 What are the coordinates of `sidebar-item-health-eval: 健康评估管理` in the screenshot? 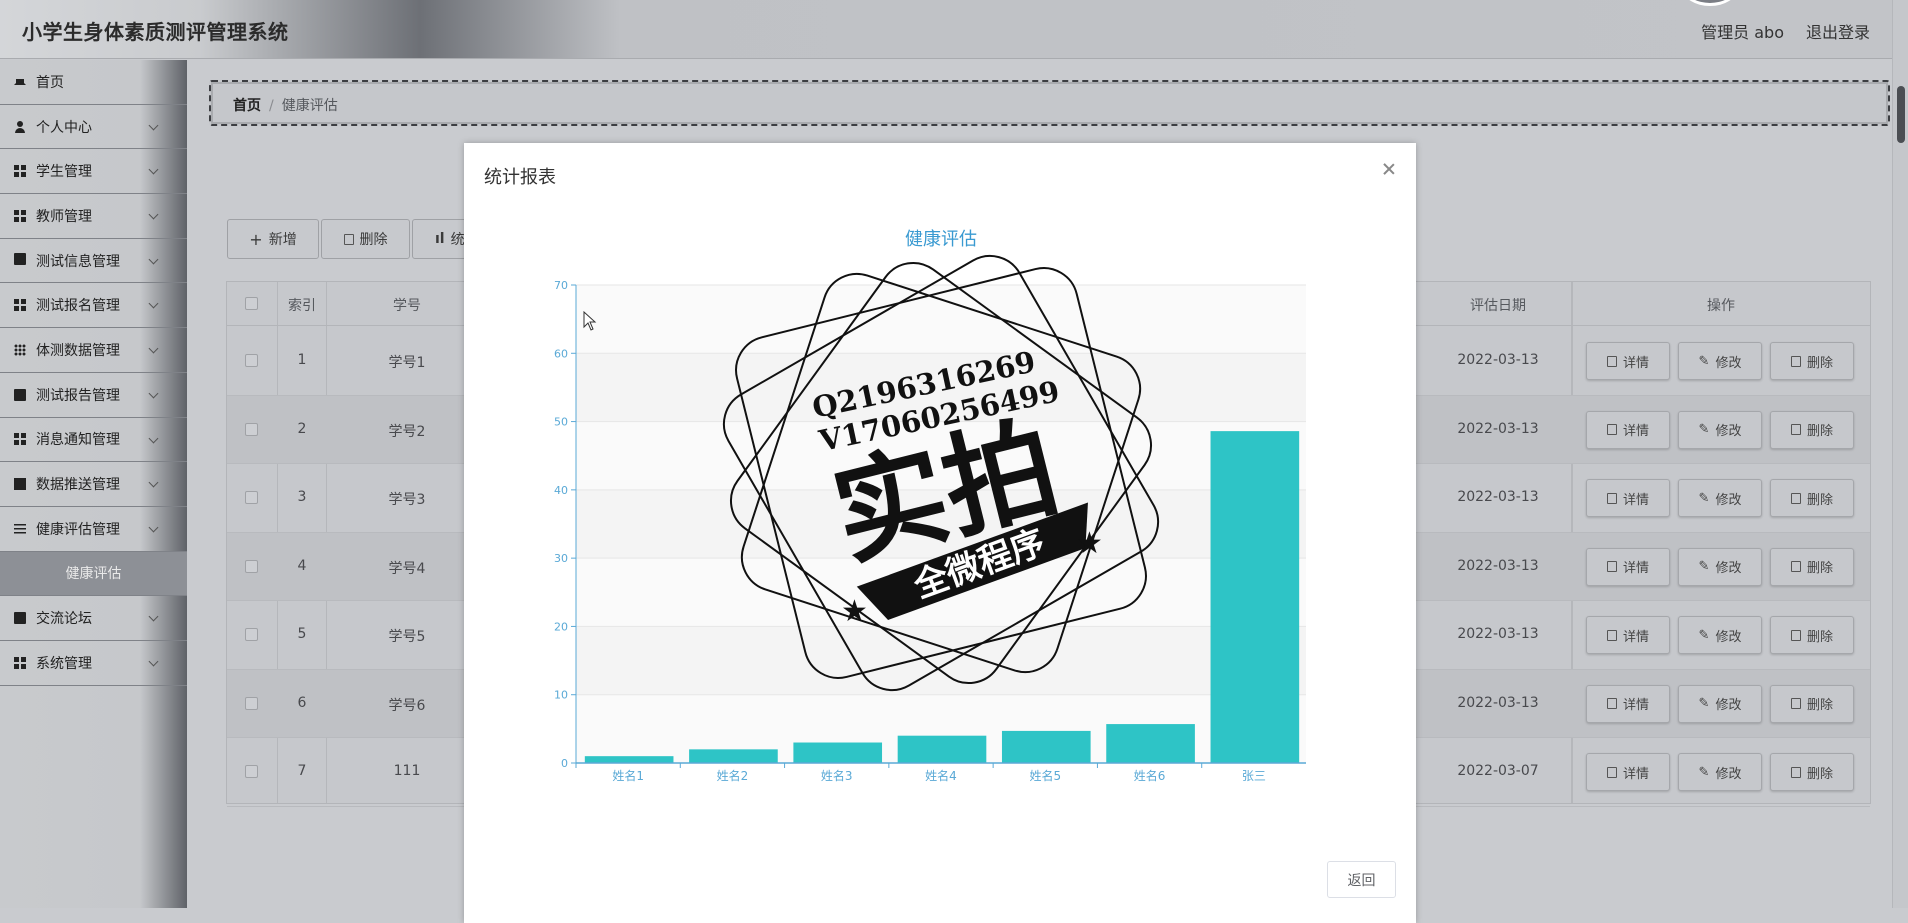 It's located at (93, 529).